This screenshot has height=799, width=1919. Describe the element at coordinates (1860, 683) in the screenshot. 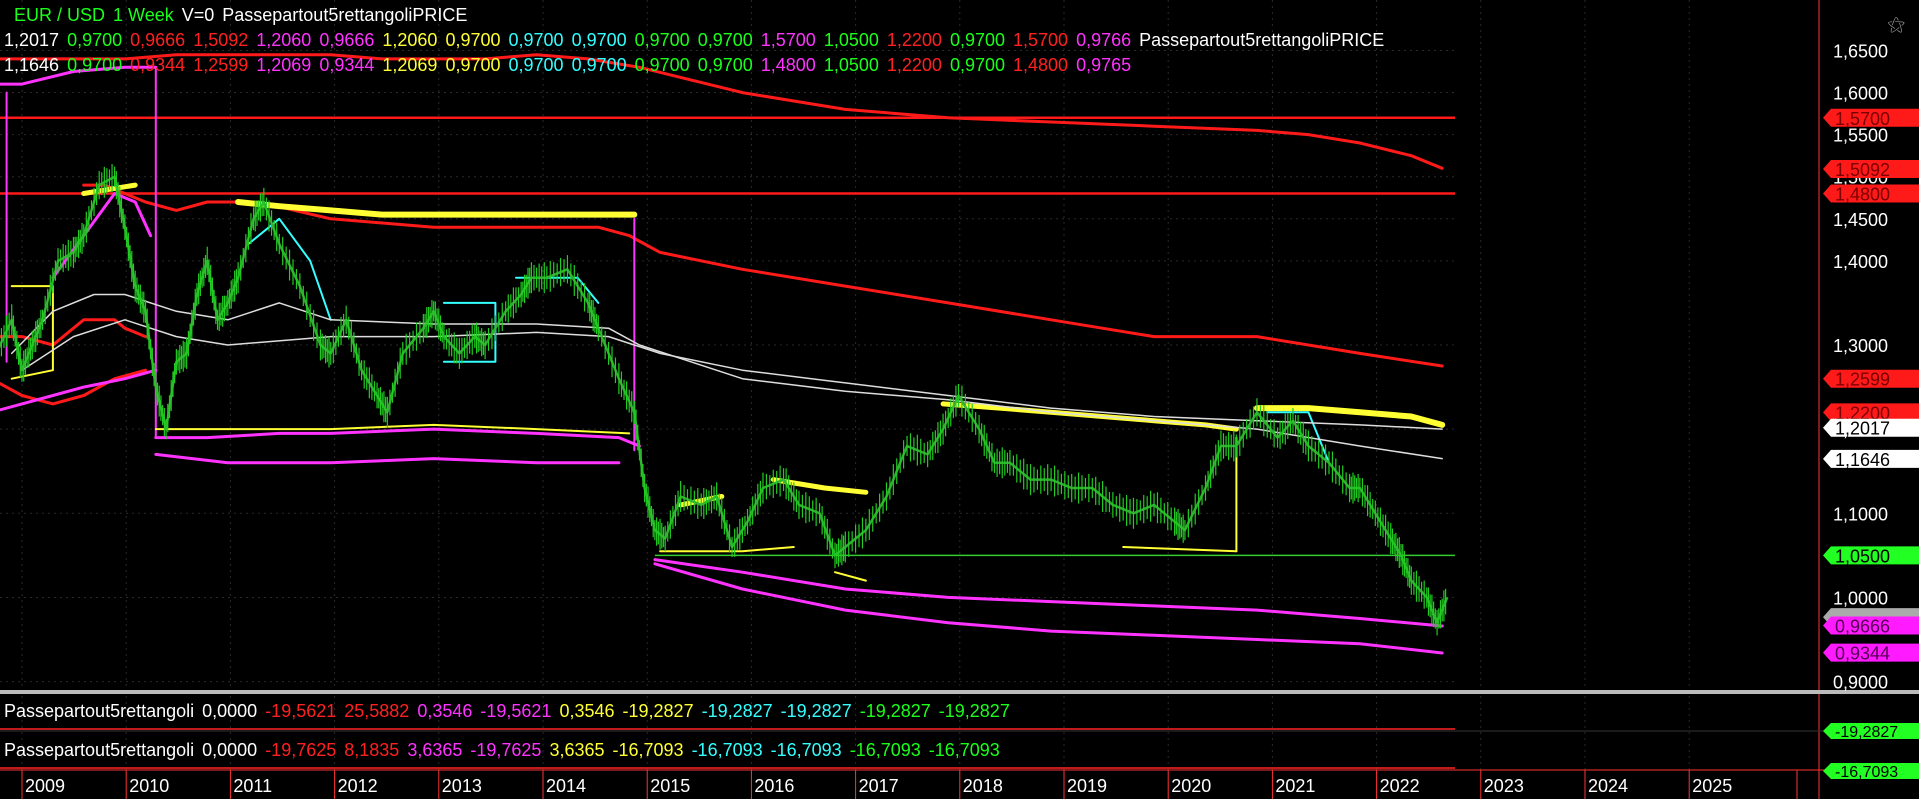

I see `y-tick-label: 0,9000` at that location.